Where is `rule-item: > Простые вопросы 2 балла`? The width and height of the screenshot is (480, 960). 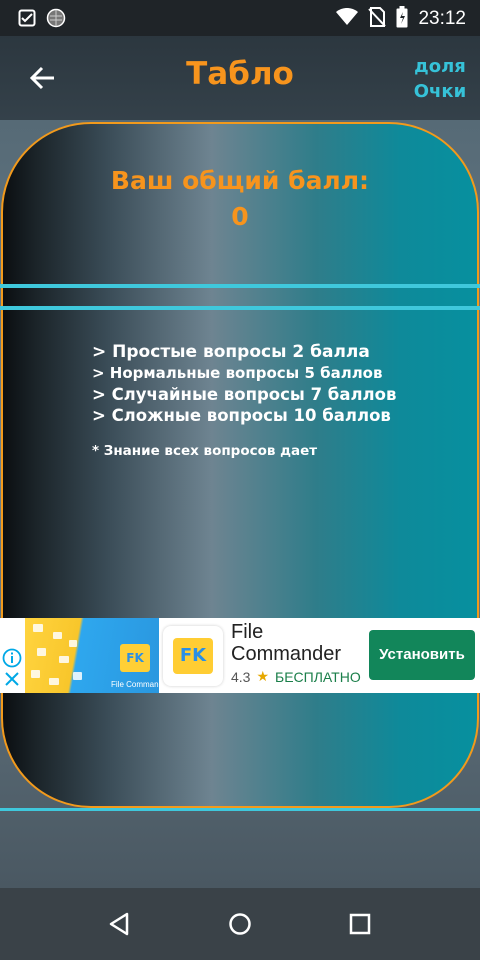 rule-item: > Простые вопросы 2 балла is located at coordinates (231, 352).